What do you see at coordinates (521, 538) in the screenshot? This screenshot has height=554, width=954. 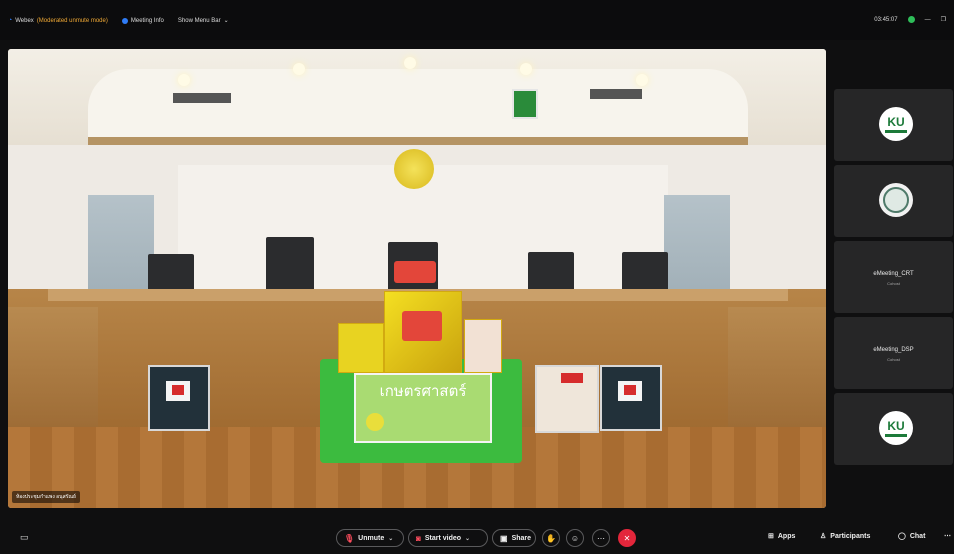 I see `share-label: Share` at bounding box center [521, 538].